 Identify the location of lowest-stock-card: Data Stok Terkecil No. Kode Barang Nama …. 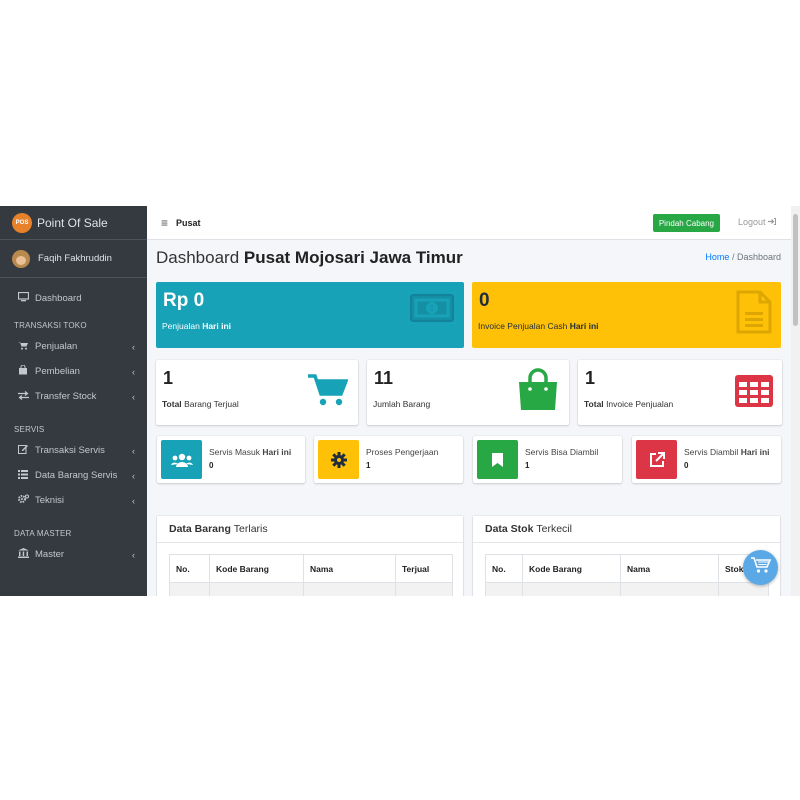
(626, 556).